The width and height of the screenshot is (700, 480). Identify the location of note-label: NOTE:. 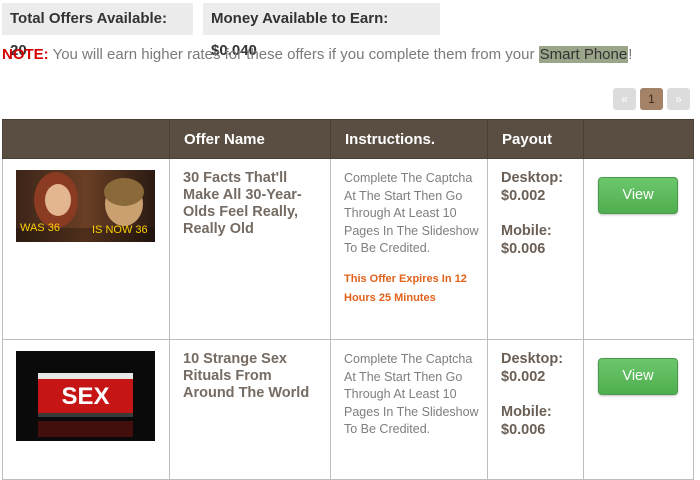
(25, 54).